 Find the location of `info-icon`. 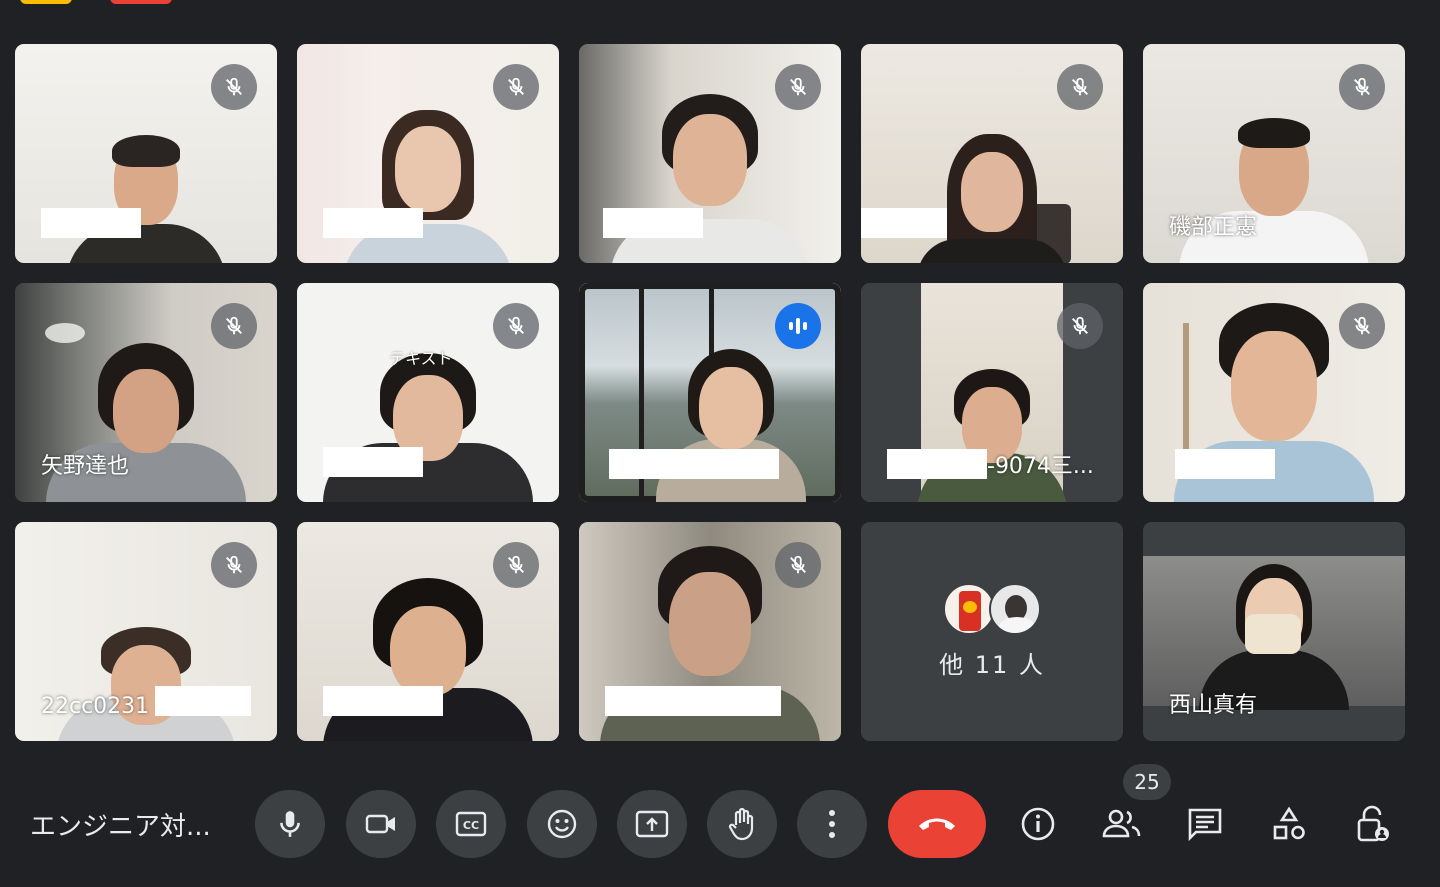

info-icon is located at coordinates (1038, 824).